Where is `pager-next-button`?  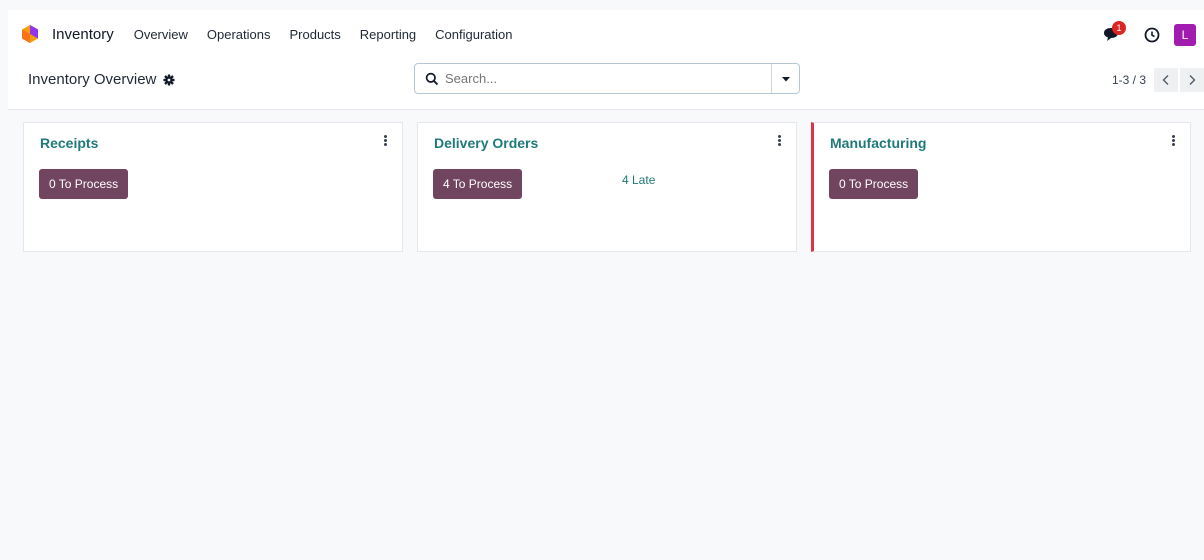
pager-next-button is located at coordinates (1192, 80).